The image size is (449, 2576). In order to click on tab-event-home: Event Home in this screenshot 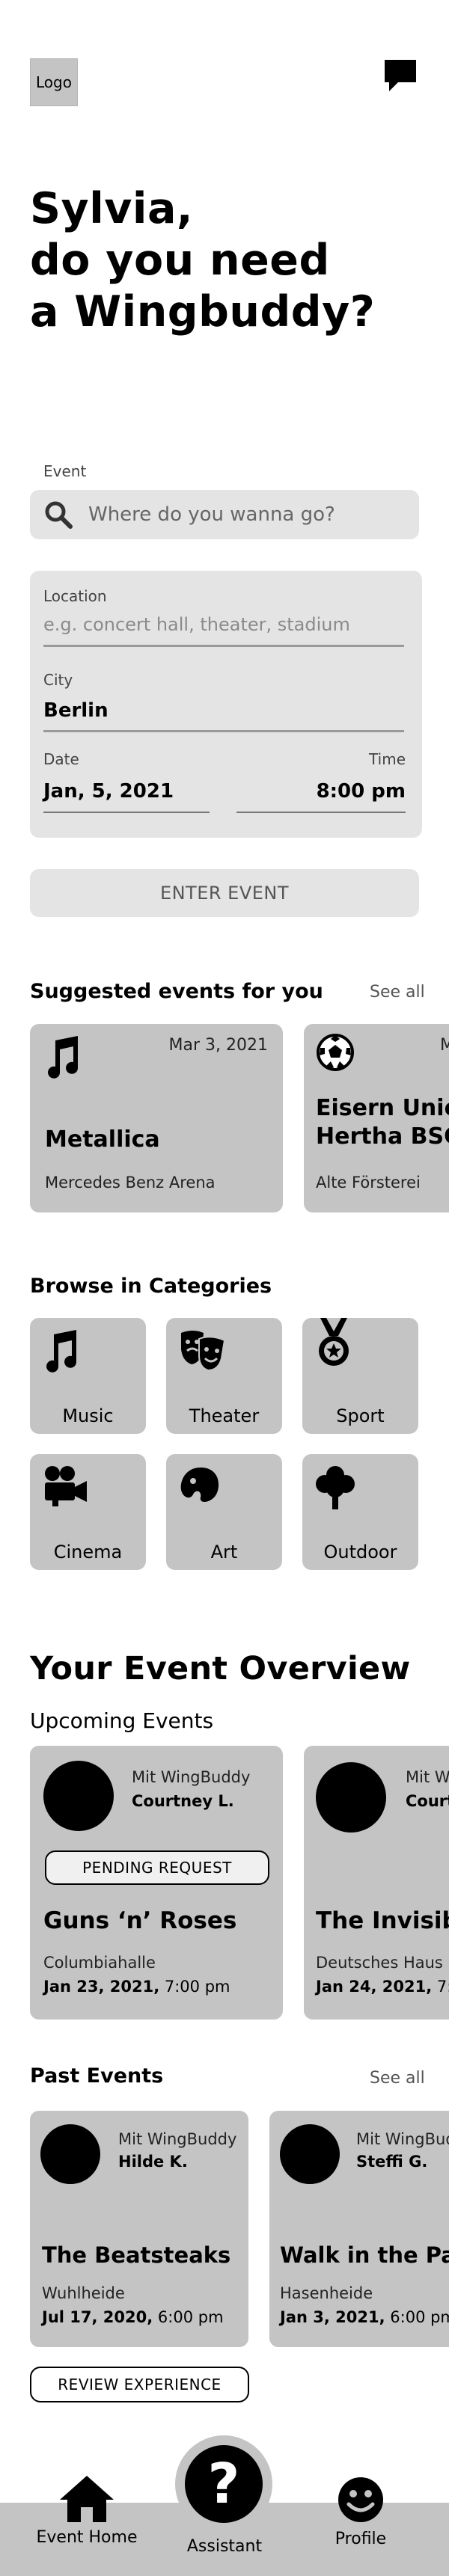, I will do `click(87, 2510)`.